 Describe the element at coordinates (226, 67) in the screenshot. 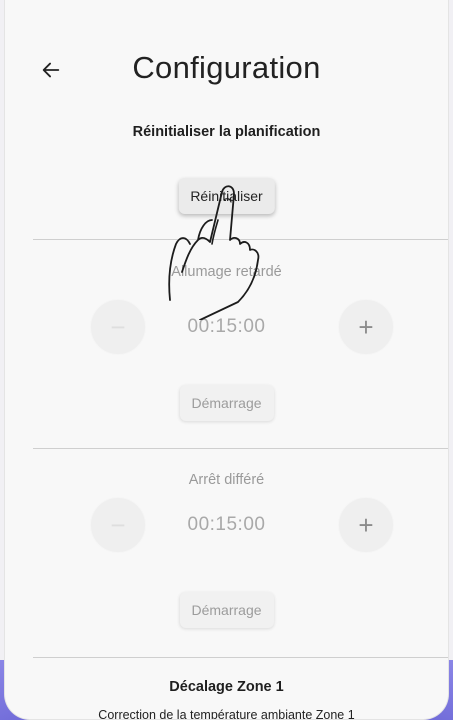

I see `page-title: Configuration` at that location.